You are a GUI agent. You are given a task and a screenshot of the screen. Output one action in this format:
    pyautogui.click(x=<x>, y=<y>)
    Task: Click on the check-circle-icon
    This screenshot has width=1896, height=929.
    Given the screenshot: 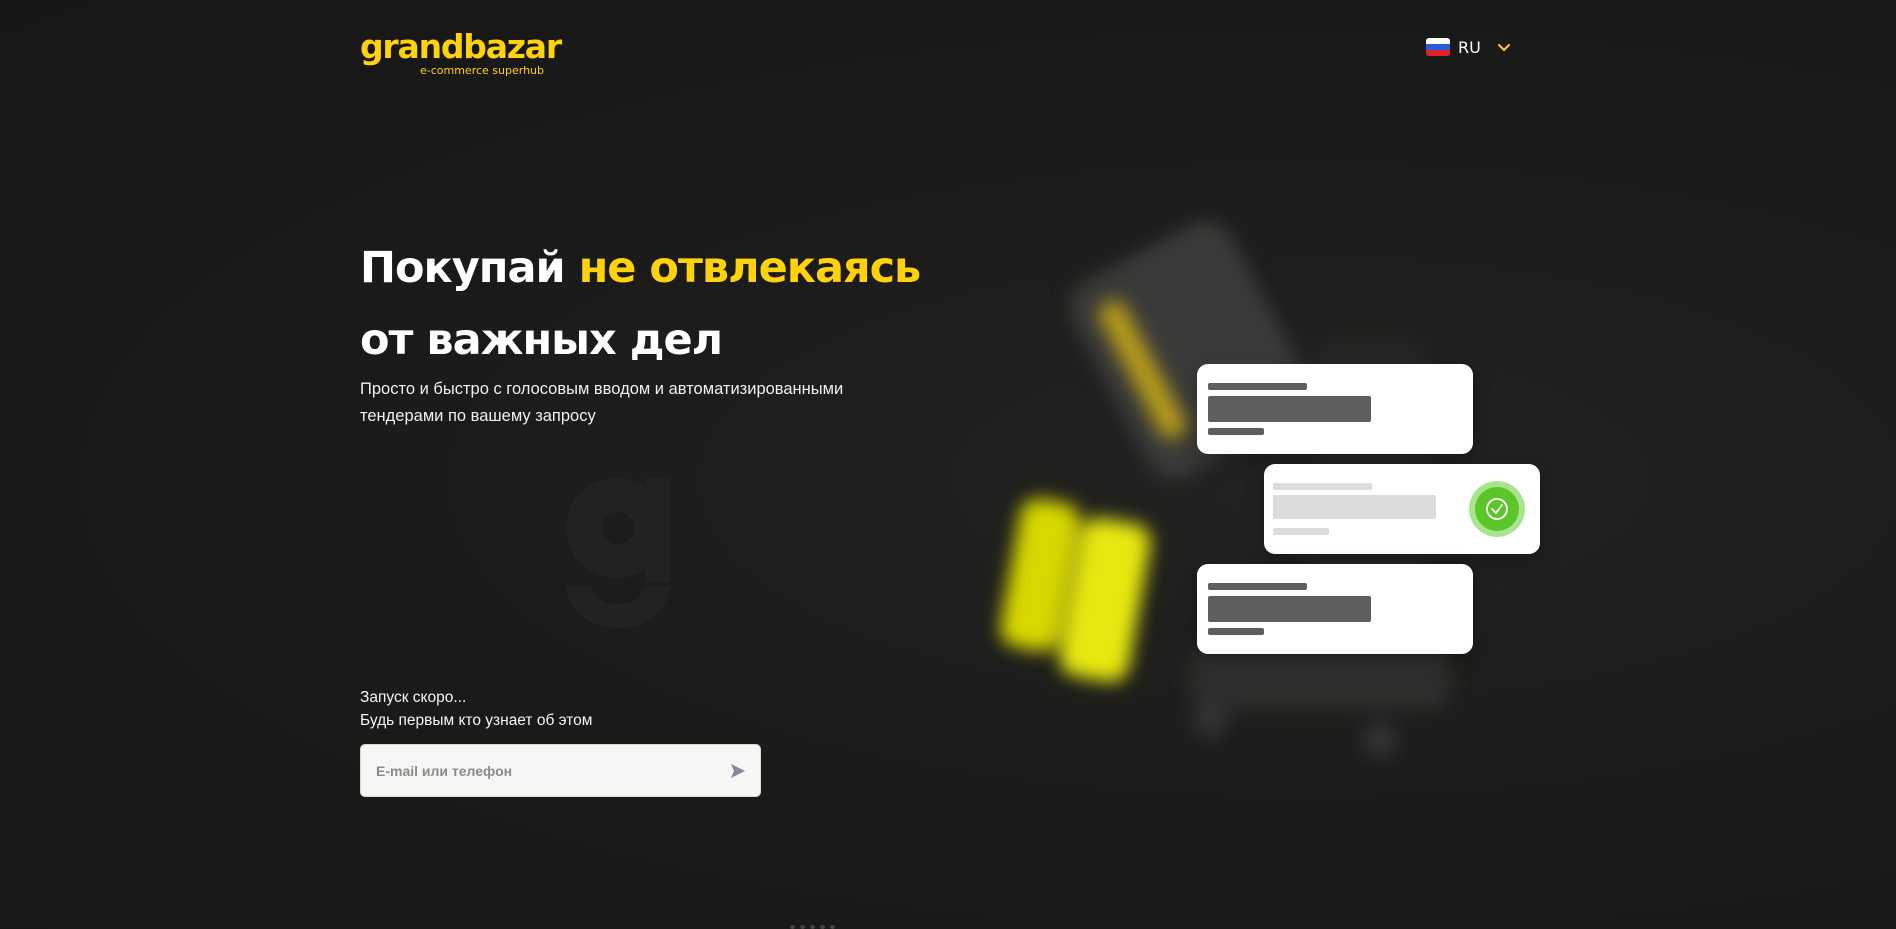 What is the action you would take?
    pyautogui.click(x=1497, y=509)
    